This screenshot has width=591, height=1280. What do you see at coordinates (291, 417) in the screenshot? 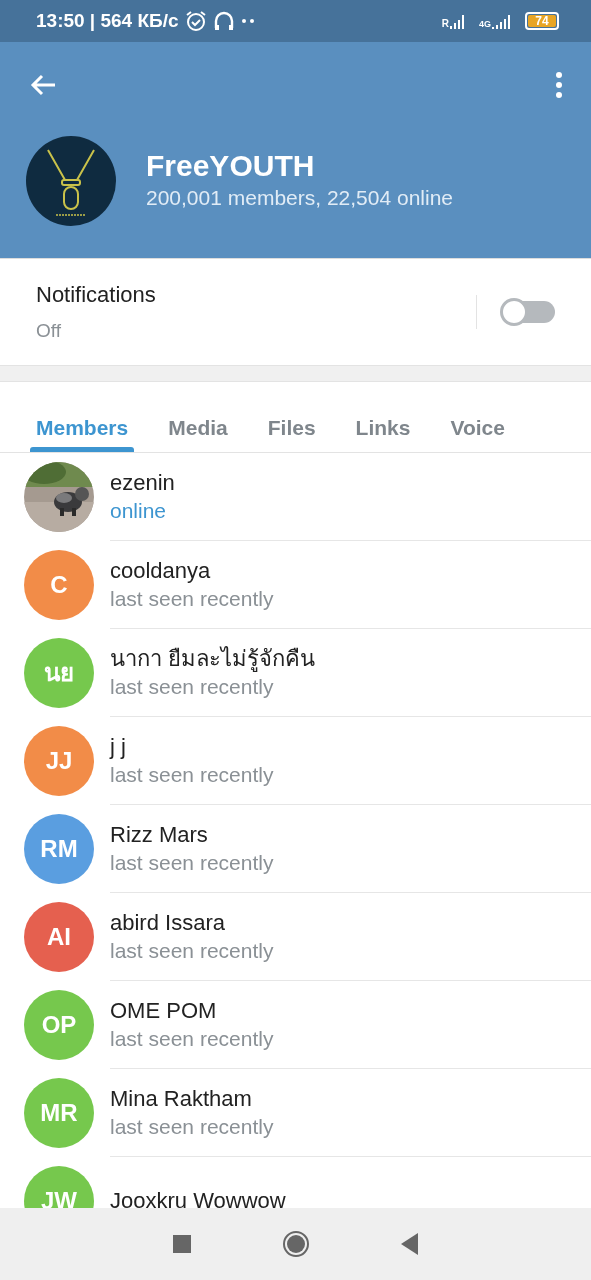
I see `tab: Files` at bounding box center [291, 417].